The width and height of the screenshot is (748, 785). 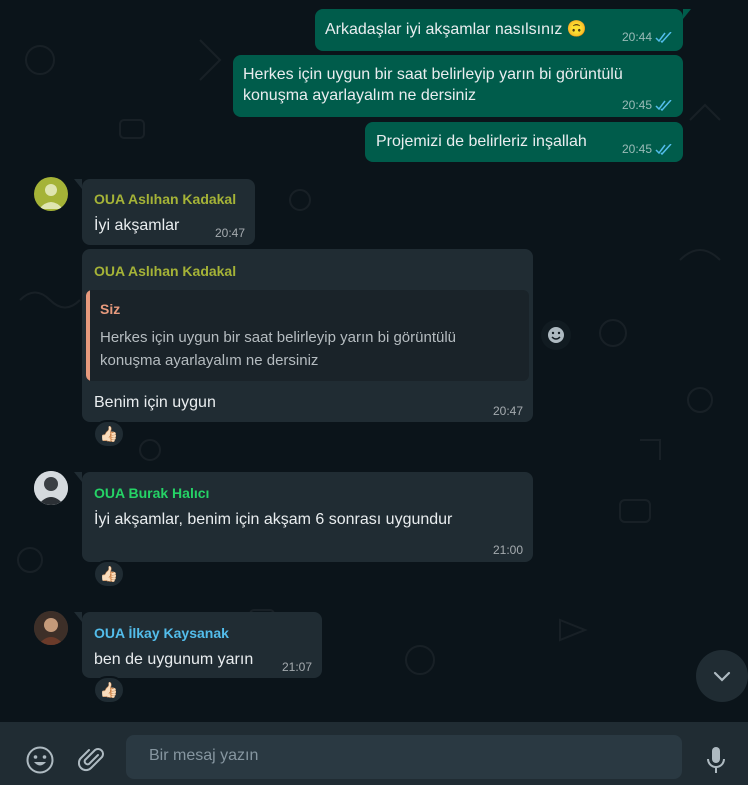 I want to click on voice-message-button, so click(x=716, y=760).